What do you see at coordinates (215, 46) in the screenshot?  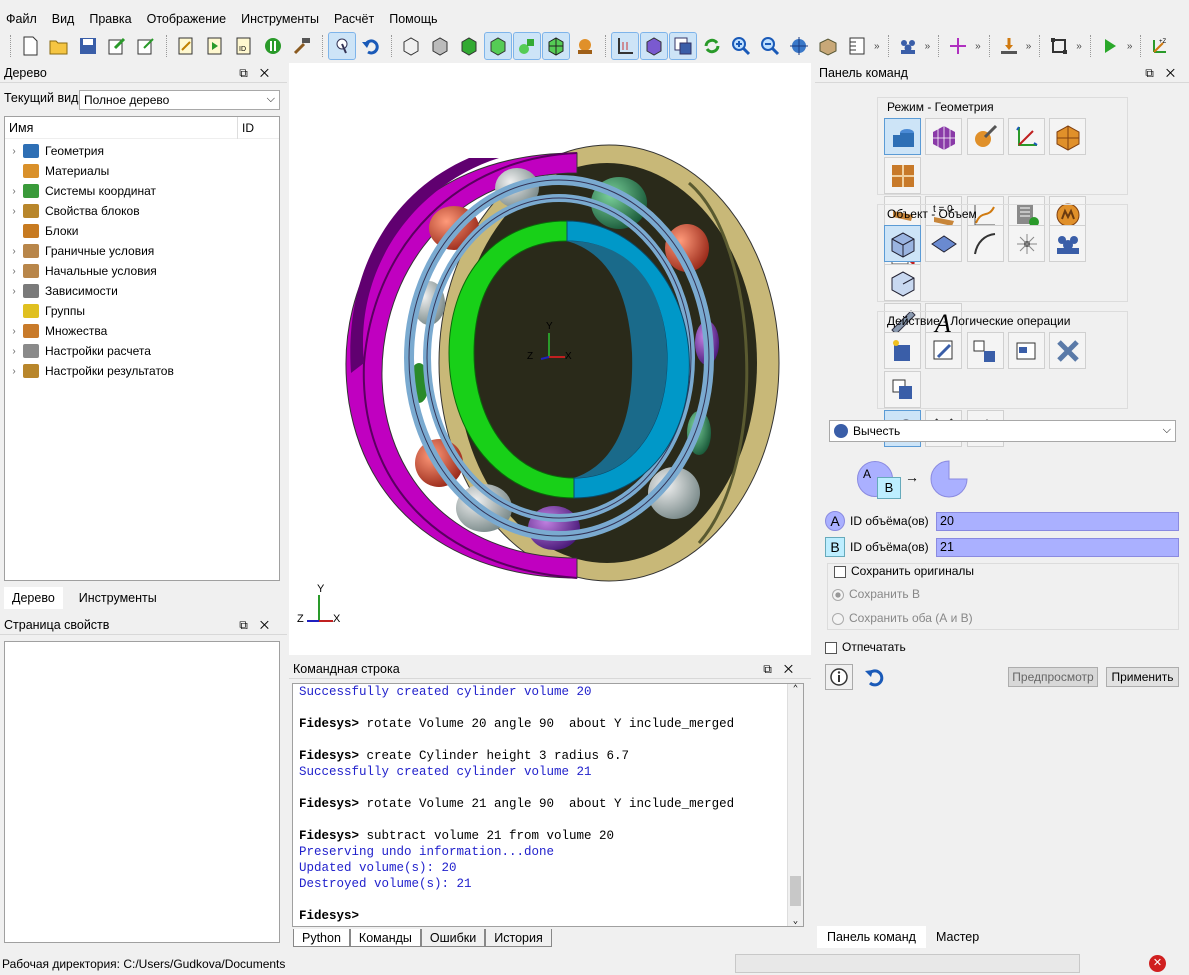 I see `run-script-icon` at bounding box center [215, 46].